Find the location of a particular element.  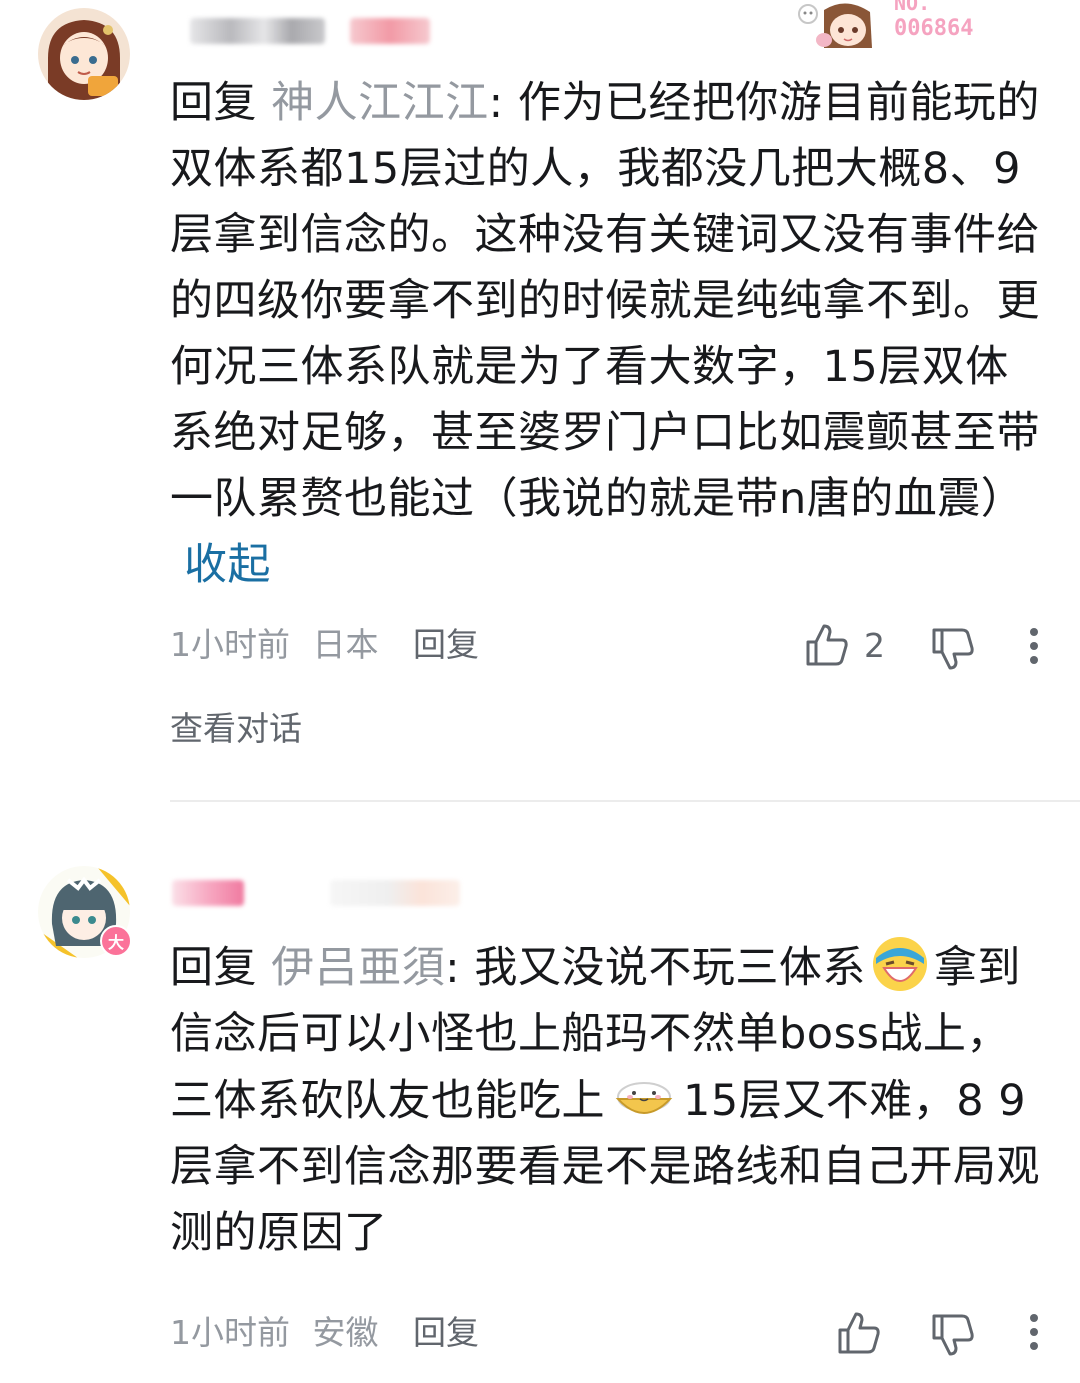

rice-bowl-emoji-icon is located at coordinates (644, 1098).